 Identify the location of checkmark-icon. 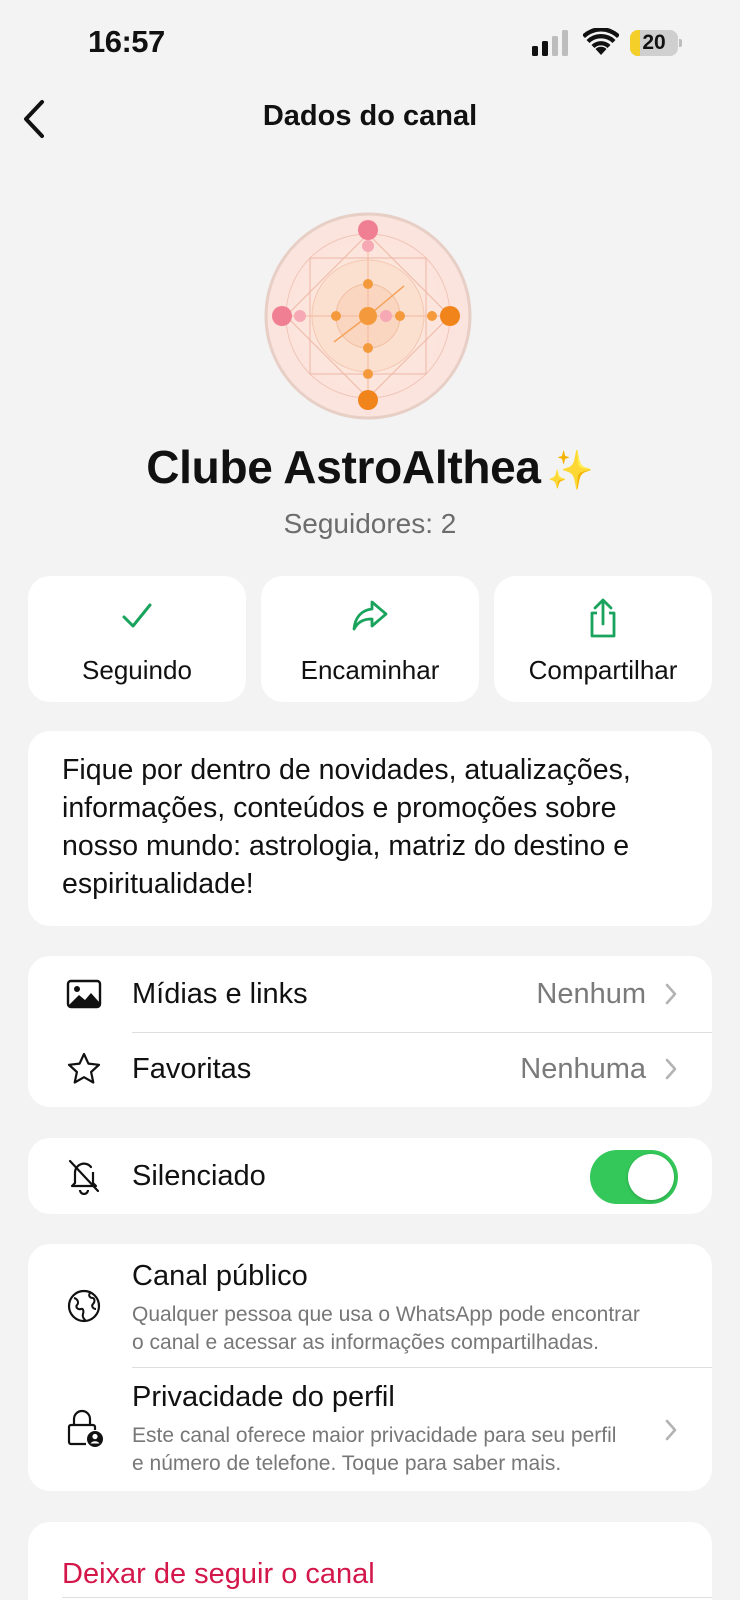
(137, 615).